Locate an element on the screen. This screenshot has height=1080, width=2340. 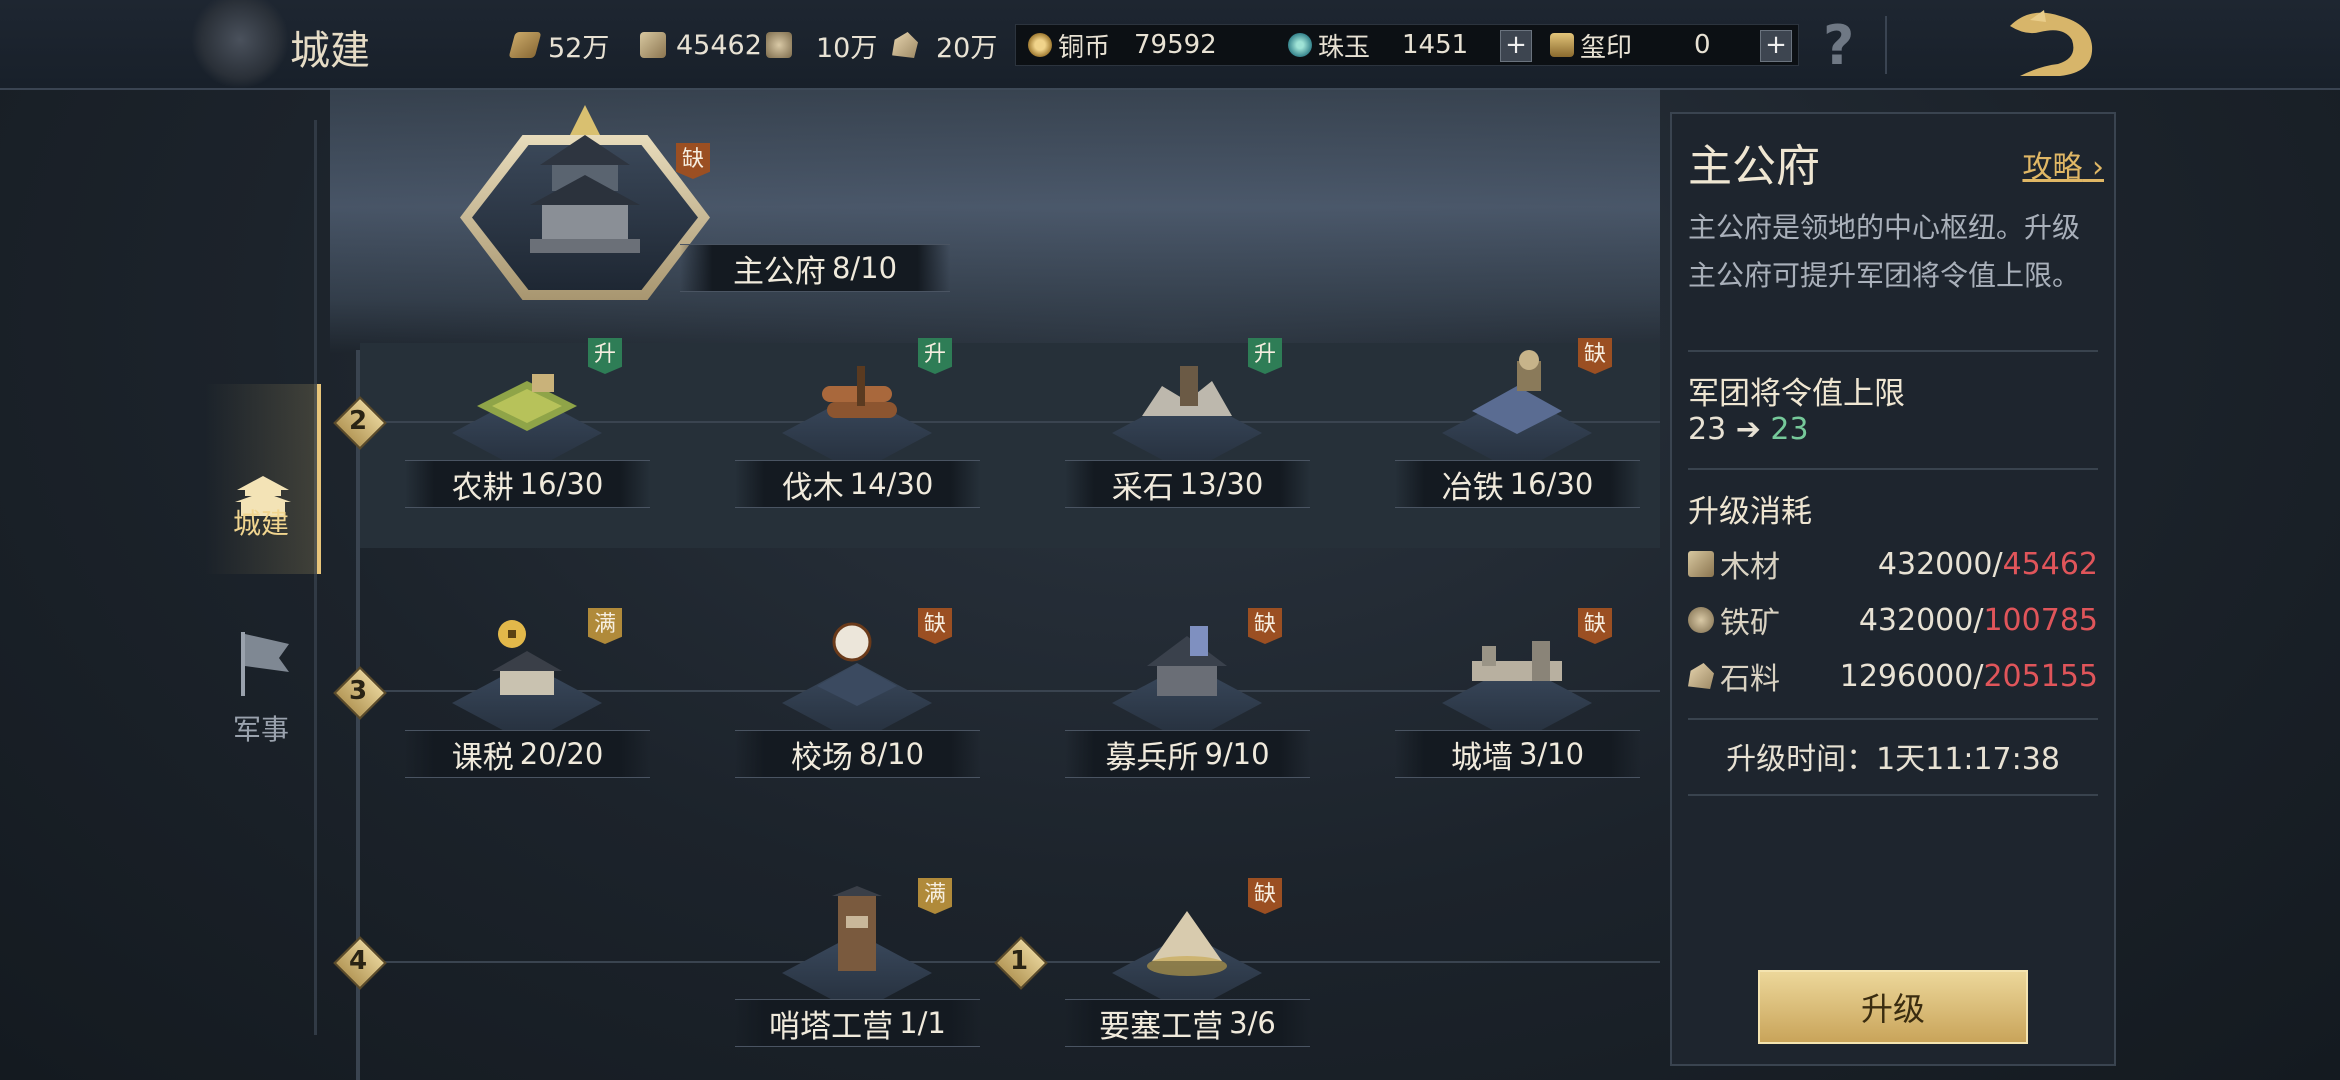
jade-add-button: + is located at coordinates (1516, 46).